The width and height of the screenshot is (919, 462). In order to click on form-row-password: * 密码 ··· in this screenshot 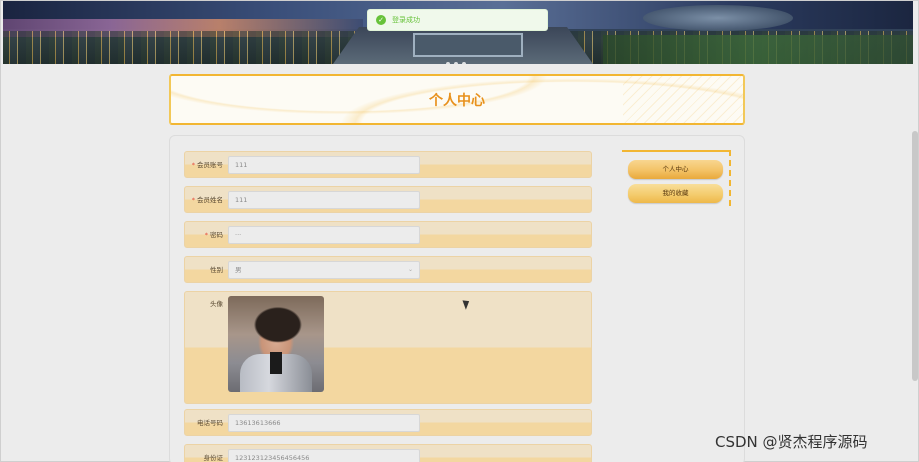, I will do `click(388, 234)`.